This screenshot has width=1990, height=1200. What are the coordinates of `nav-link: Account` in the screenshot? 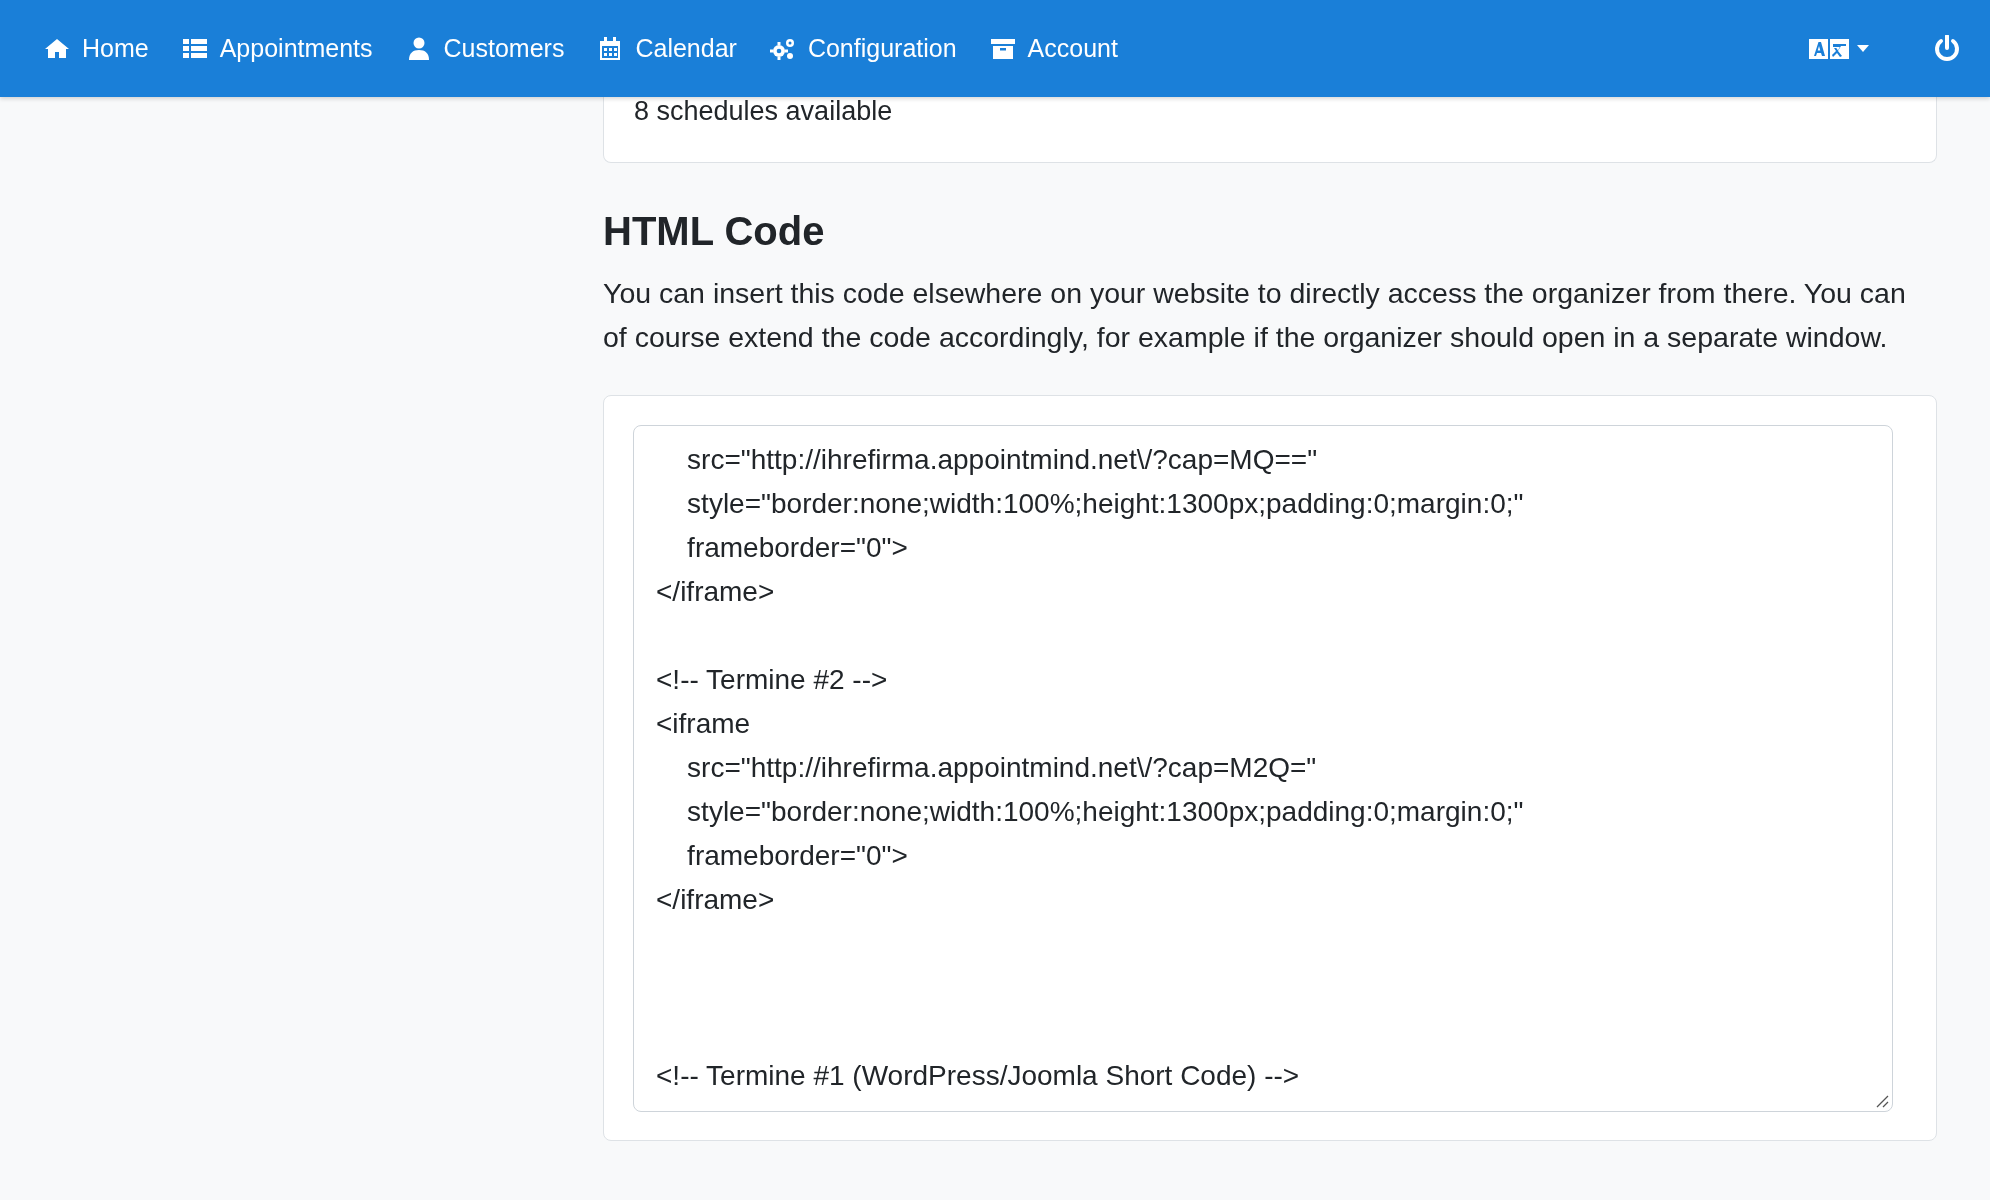 It's located at (1062, 48).